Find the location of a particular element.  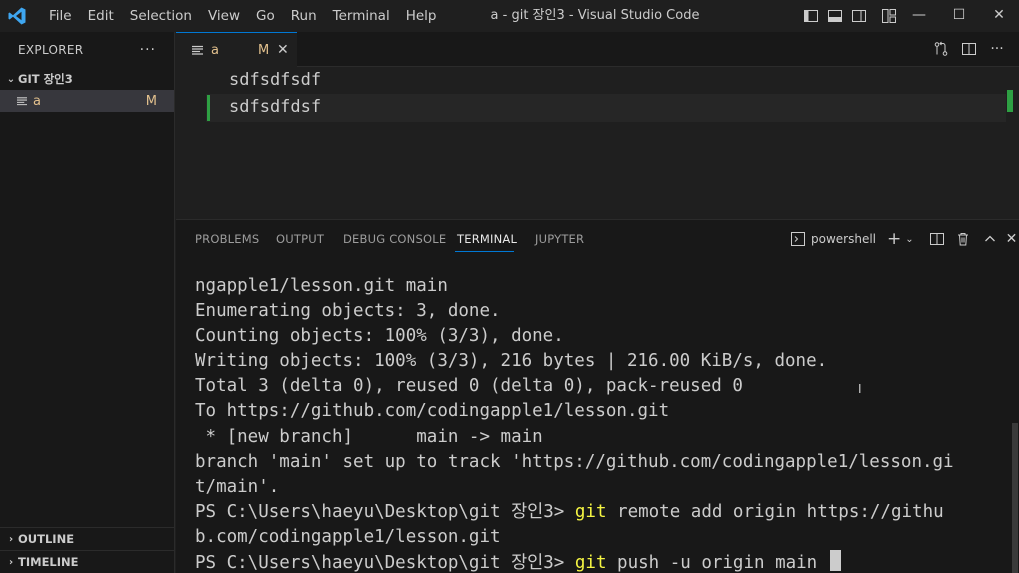

terminal-shell-selector: powershell is located at coordinates (833, 239).